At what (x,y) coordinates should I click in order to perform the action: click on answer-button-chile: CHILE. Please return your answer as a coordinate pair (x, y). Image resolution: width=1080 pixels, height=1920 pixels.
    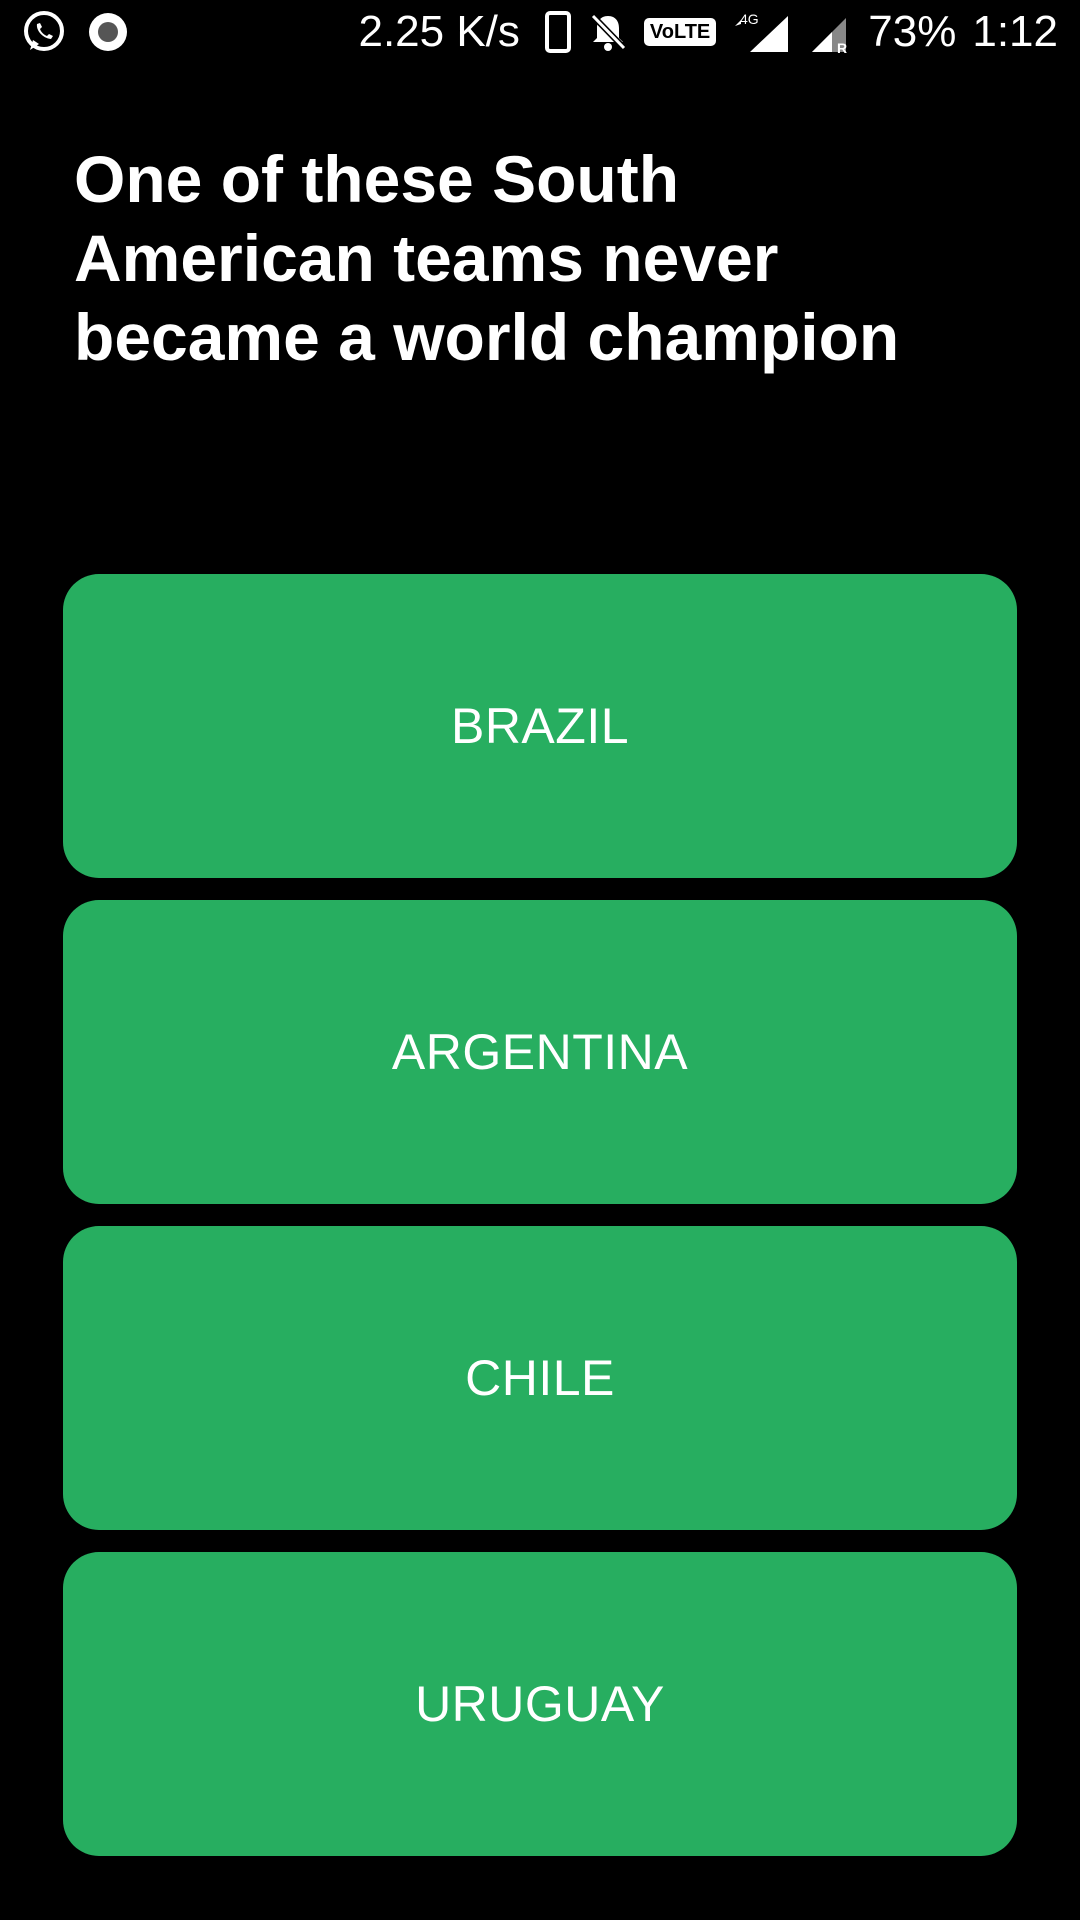
    Looking at the image, I should click on (540, 1378).